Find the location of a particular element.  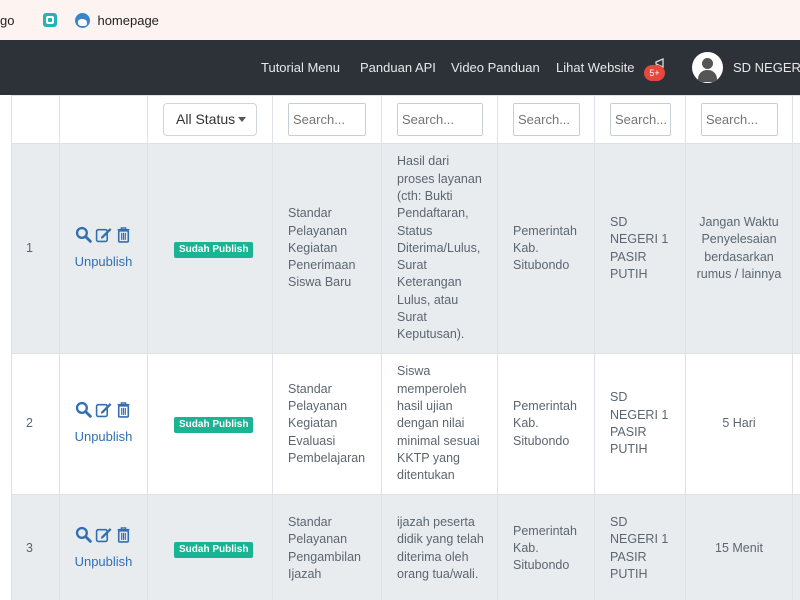

caret-down-icon is located at coordinates (242, 119).